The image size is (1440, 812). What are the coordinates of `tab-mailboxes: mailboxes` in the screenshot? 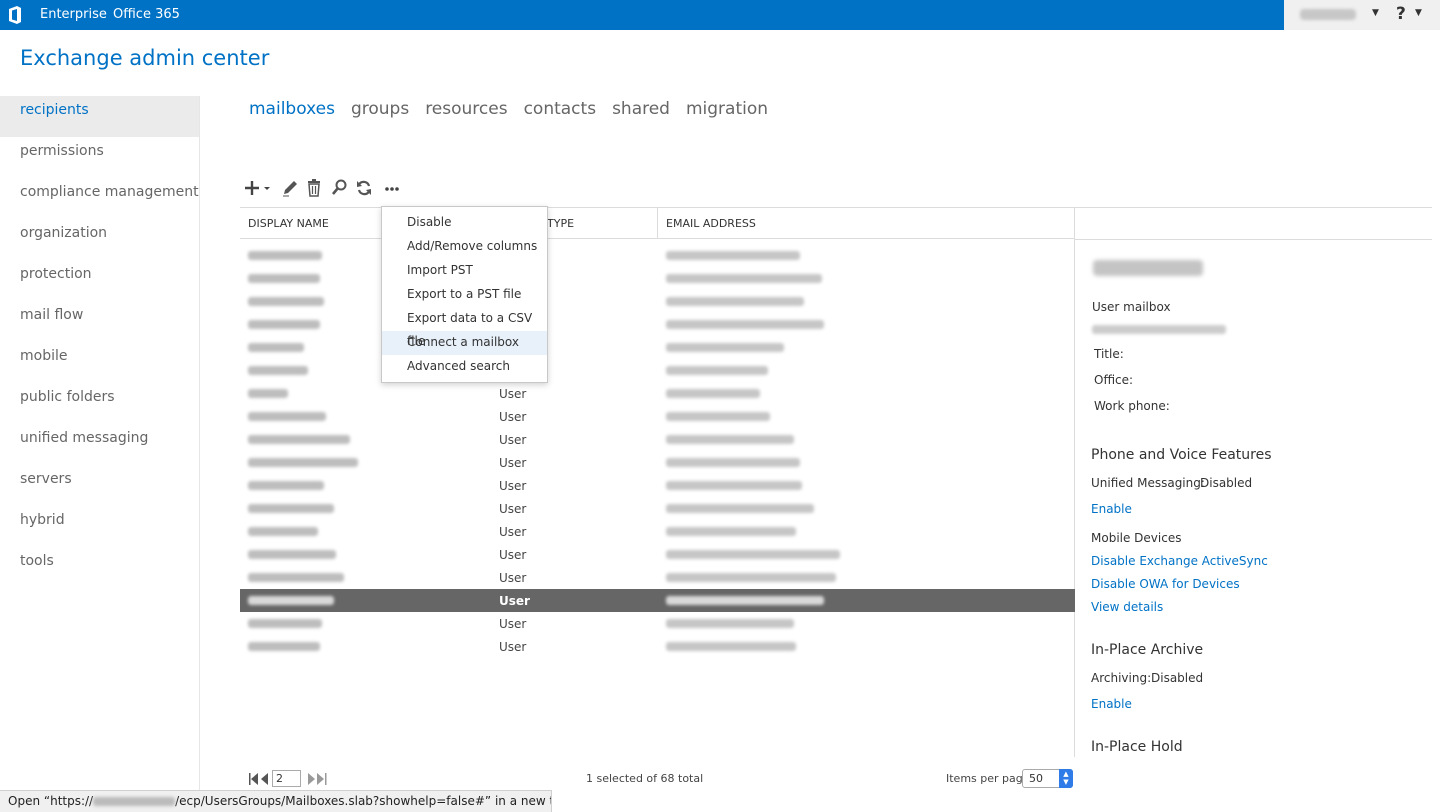 It's located at (292, 109).